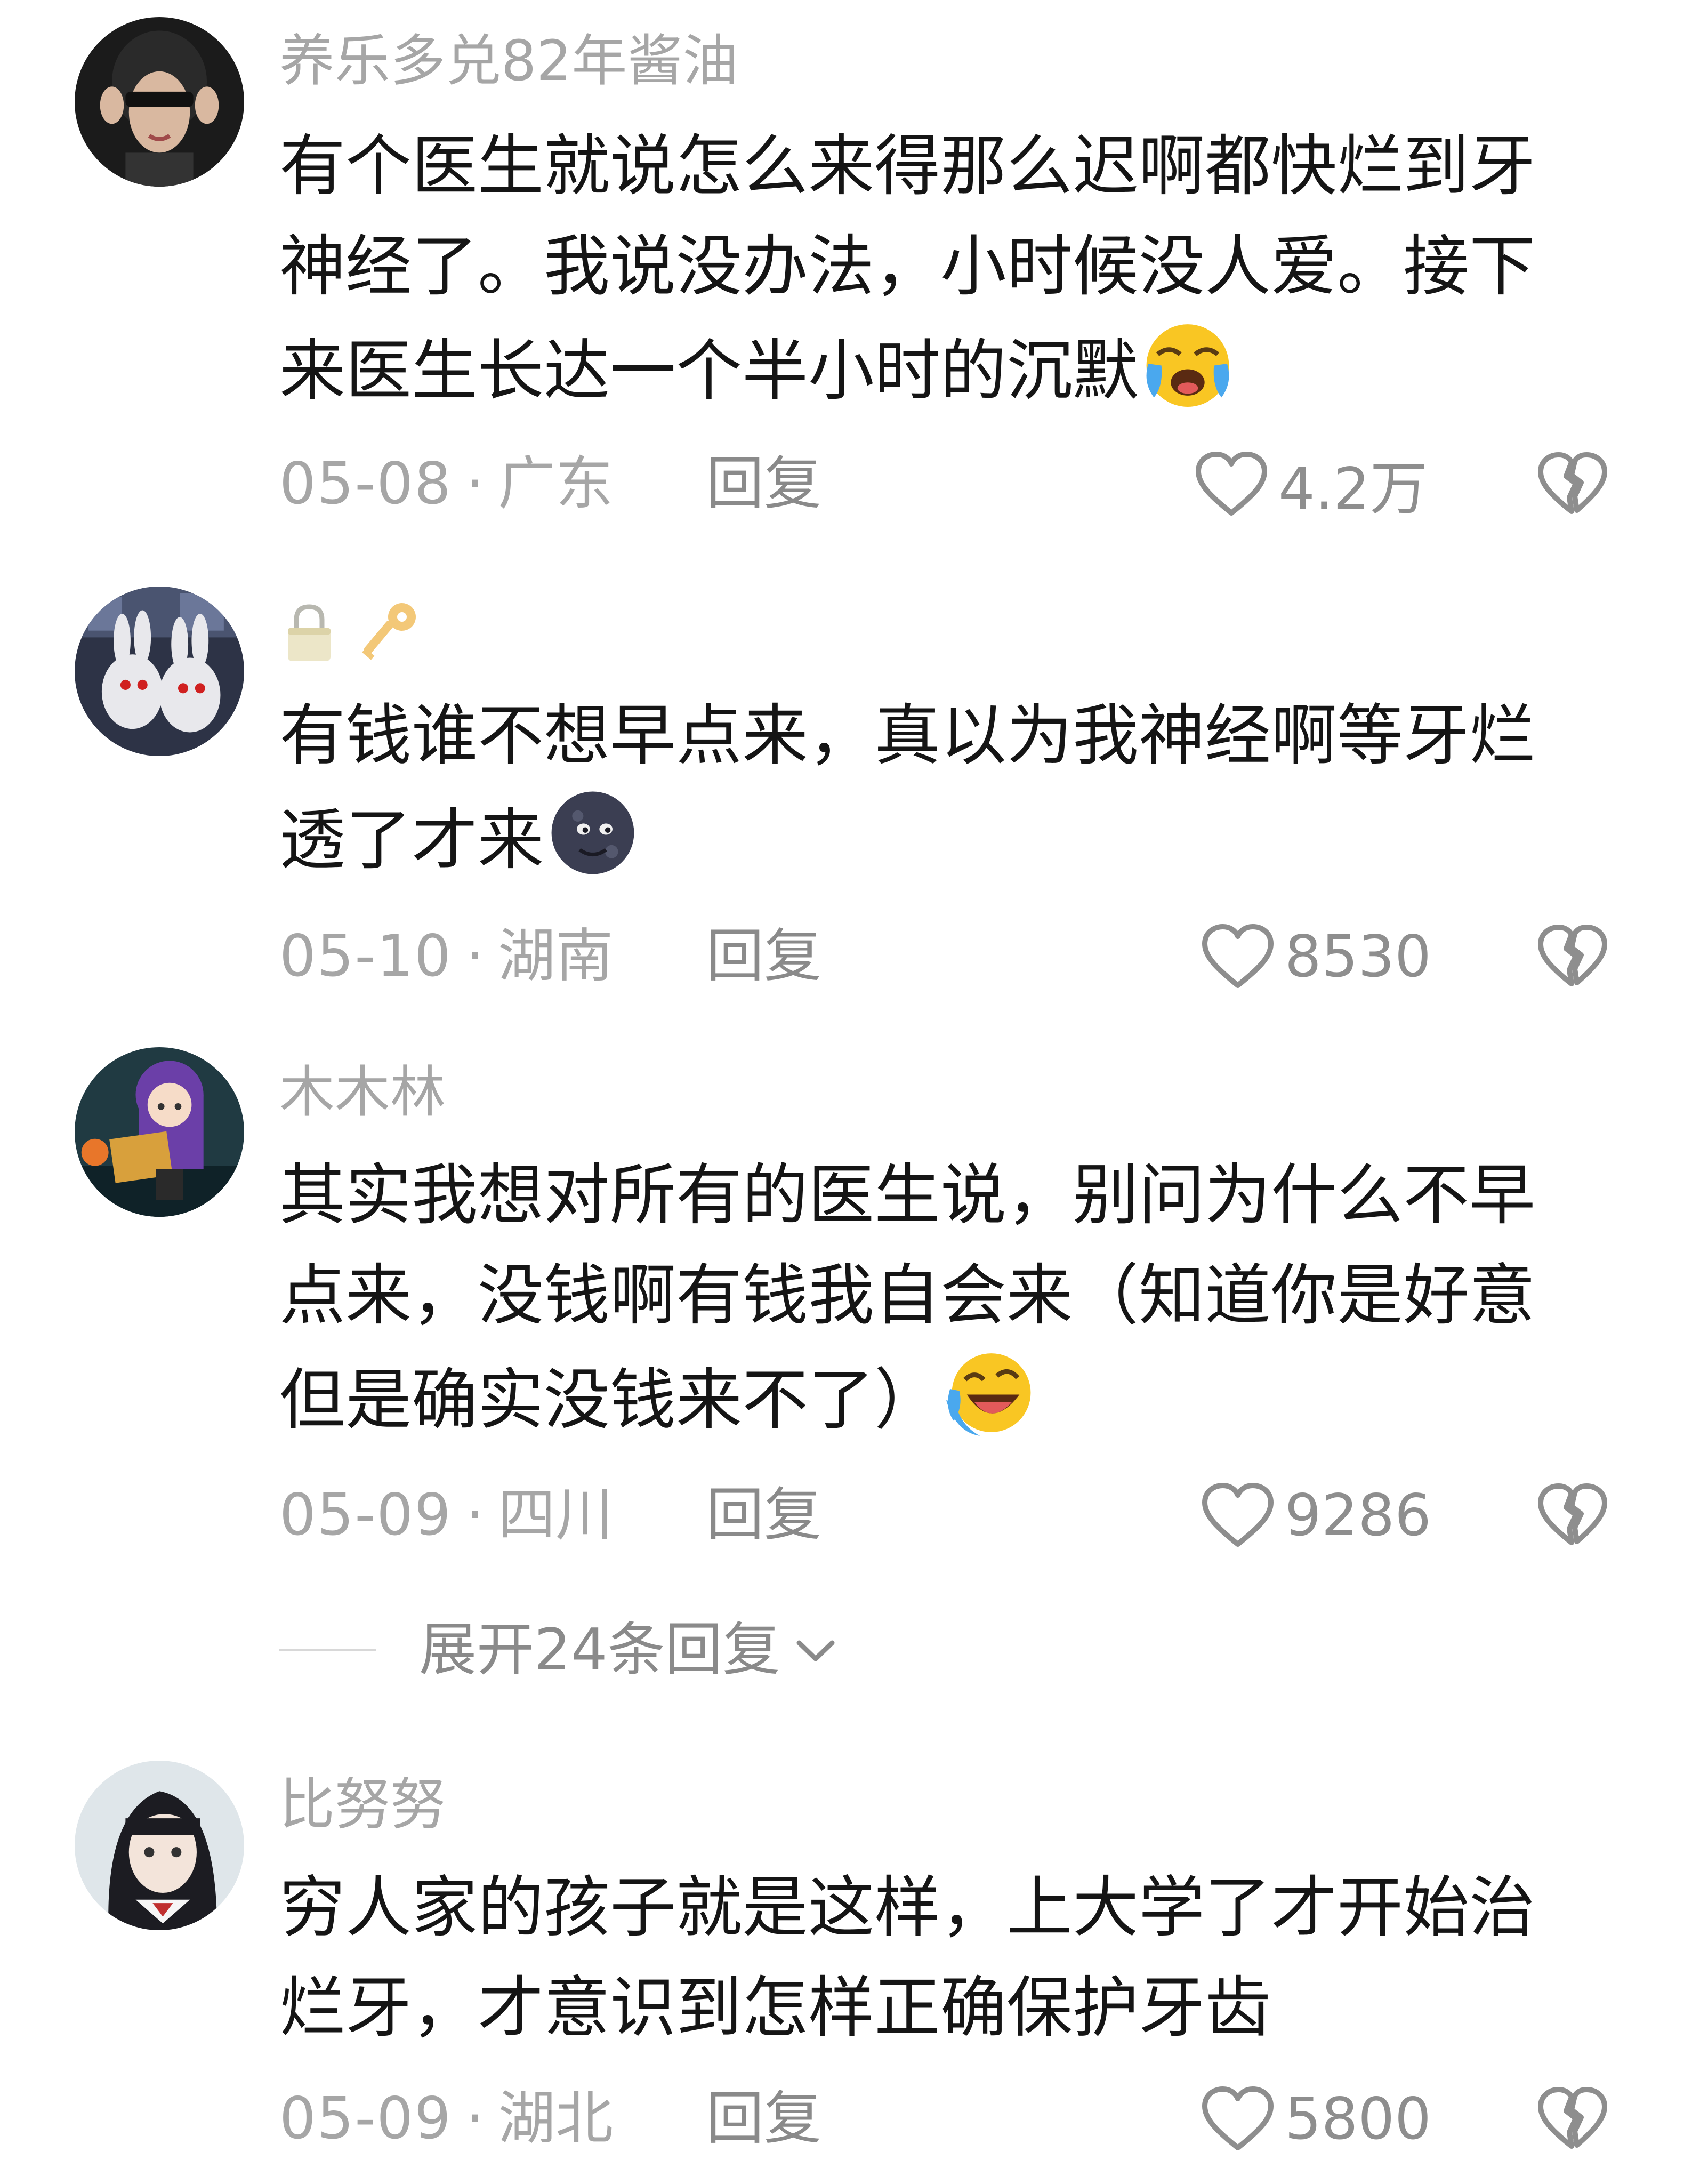 This screenshot has height=2184, width=1700. I want to click on comment-text-line: 有钱谁不想早点来，真以为我神经啊等牙烂, so click(907, 735).